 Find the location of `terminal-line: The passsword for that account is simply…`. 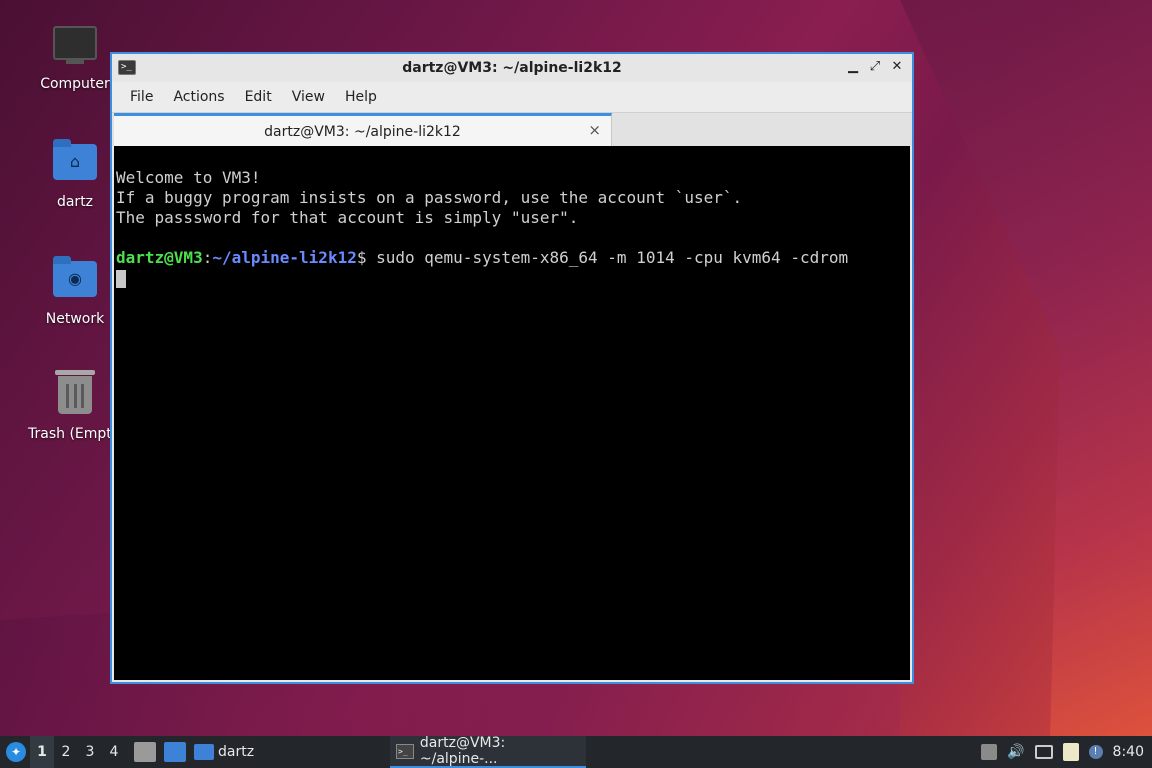

terminal-line: The passsword for that account is simply… is located at coordinates (347, 217).